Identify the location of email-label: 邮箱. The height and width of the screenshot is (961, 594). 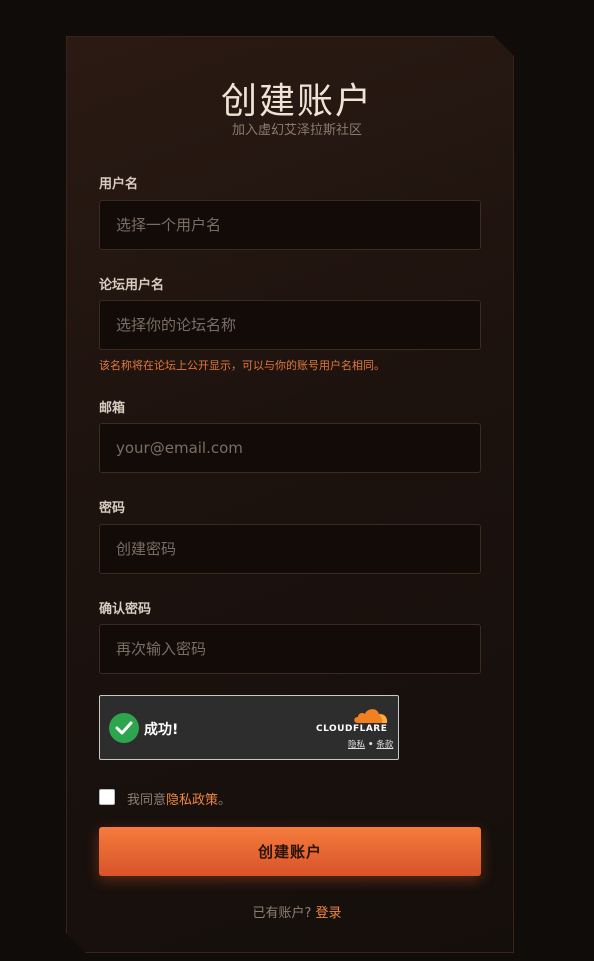
(112, 408).